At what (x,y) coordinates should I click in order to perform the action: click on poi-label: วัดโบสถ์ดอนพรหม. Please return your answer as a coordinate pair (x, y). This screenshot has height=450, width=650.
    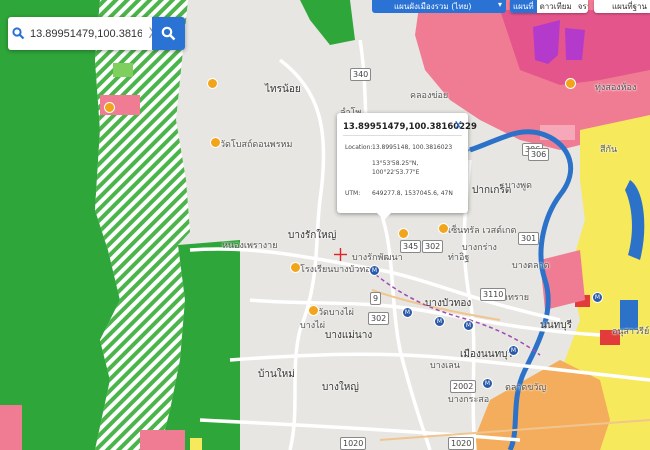
    Looking at the image, I should click on (256, 145).